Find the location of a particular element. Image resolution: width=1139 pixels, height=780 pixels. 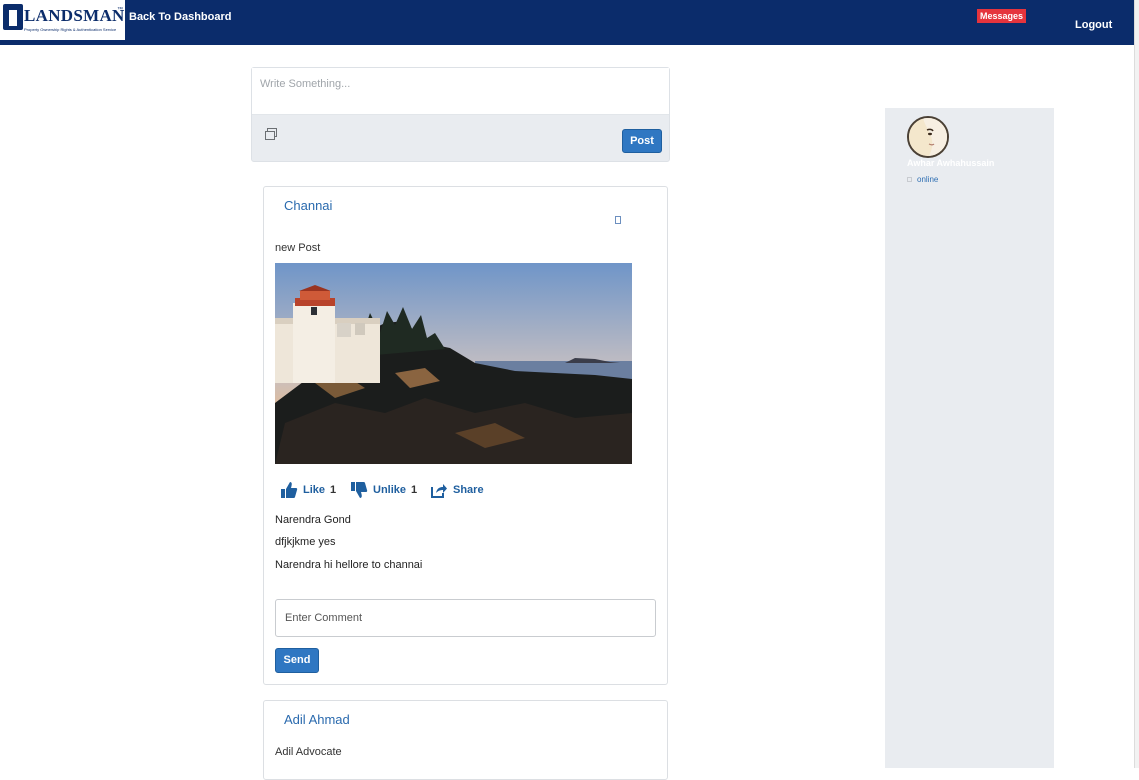

post-card: Adil Ahmad Adil Advocate is located at coordinates (465, 740).